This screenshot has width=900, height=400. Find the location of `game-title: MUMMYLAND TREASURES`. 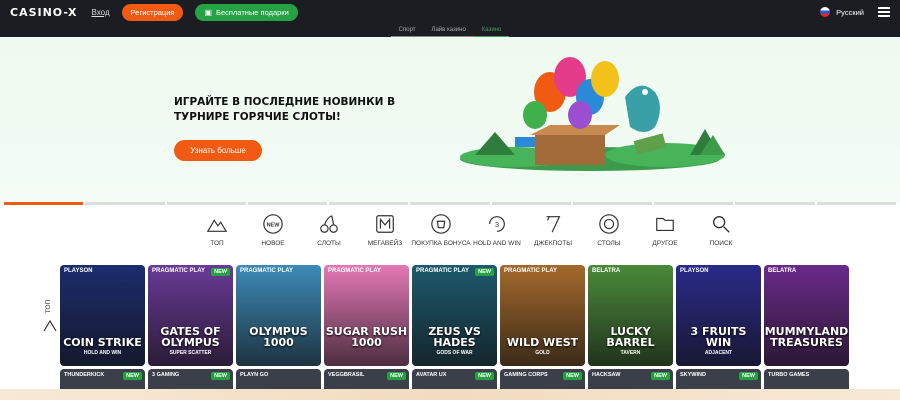

game-title: MUMMYLAND TREASURES is located at coordinates (806, 337).